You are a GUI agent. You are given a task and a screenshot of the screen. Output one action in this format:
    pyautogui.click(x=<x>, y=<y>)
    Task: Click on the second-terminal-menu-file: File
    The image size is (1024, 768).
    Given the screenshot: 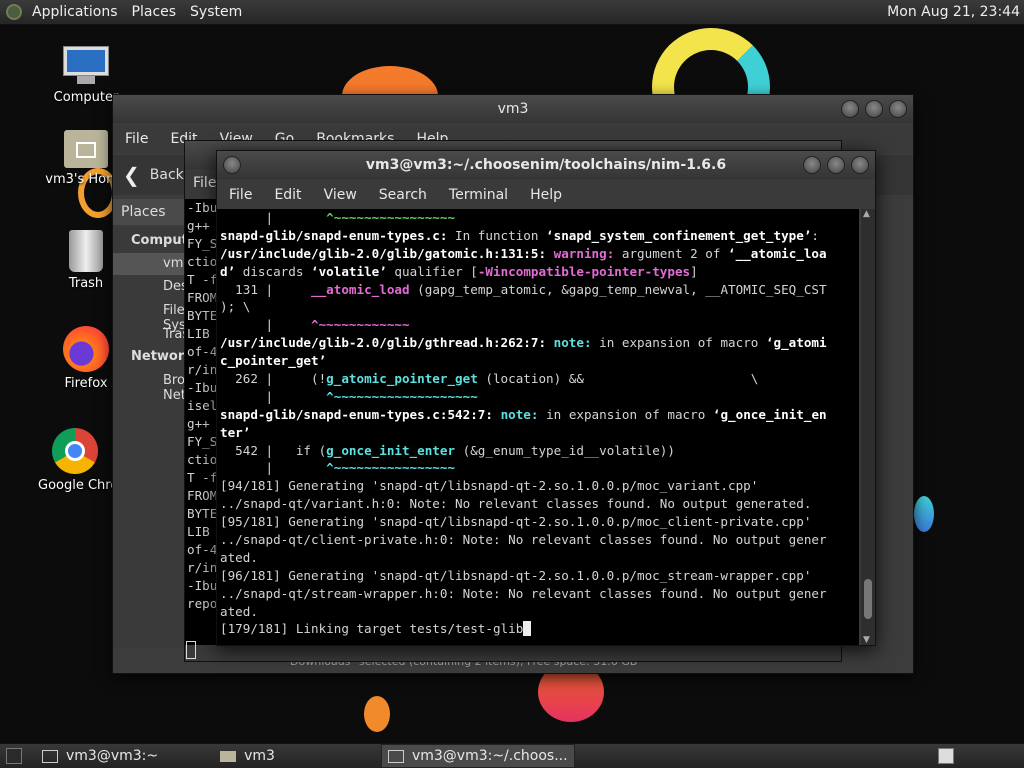 What is the action you would take?
    pyautogui.click(x=204, y=183)
    